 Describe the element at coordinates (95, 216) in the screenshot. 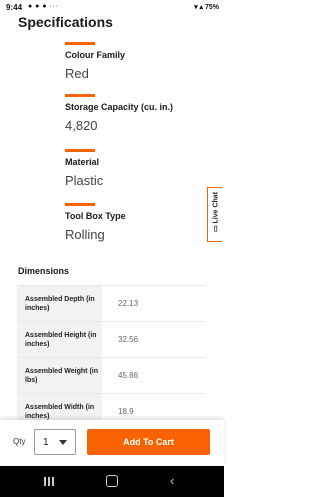

I see `spec-label: Tool Box Type` at that location.